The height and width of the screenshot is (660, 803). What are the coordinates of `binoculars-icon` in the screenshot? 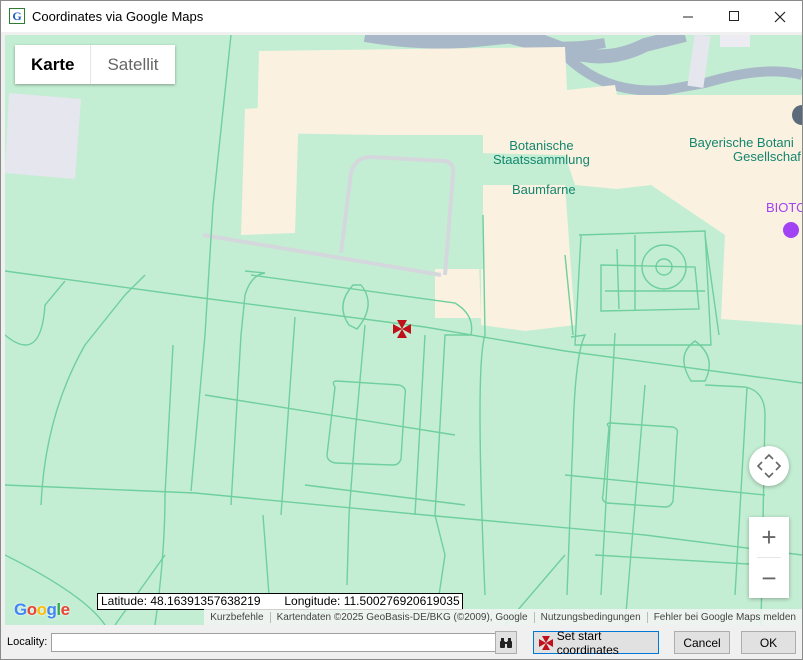 It's located at (506, 642).